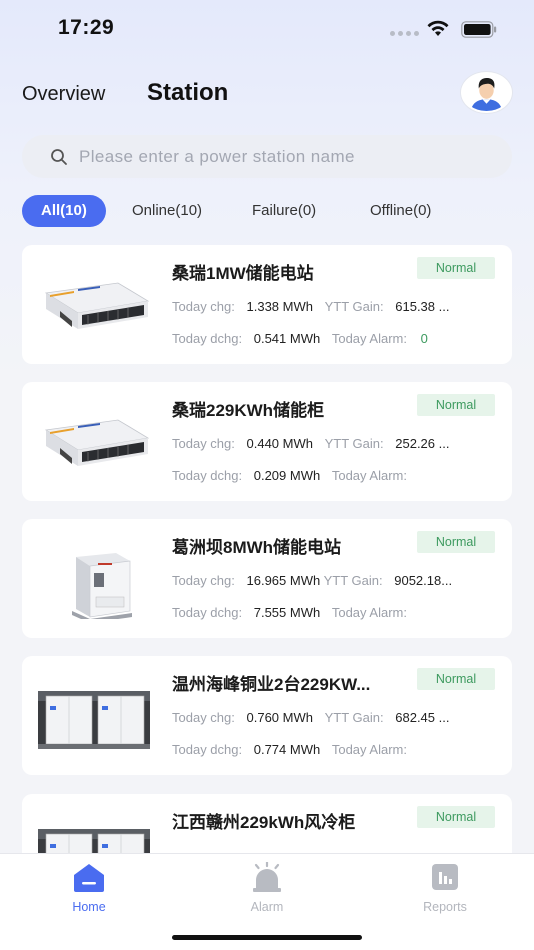 The height and width of the screenshot is (950, 534). What do you see at coordinates (287, 612) in the screenshot?
I see `today-dchg-value: 7.555 MWh` at bounding box center [287, 612].